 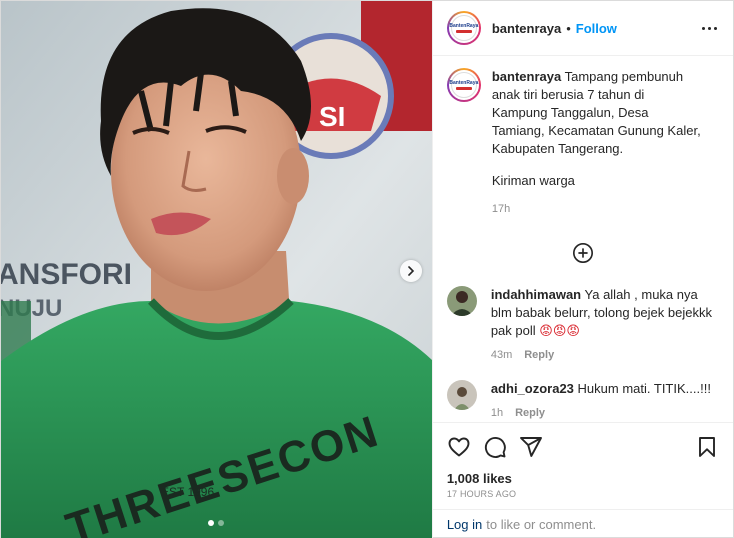 What do you see at coordinates (559, 330) in the screenshot?
I see `comment-emoji: 😡😡😡` at bounding box center [559, 330].